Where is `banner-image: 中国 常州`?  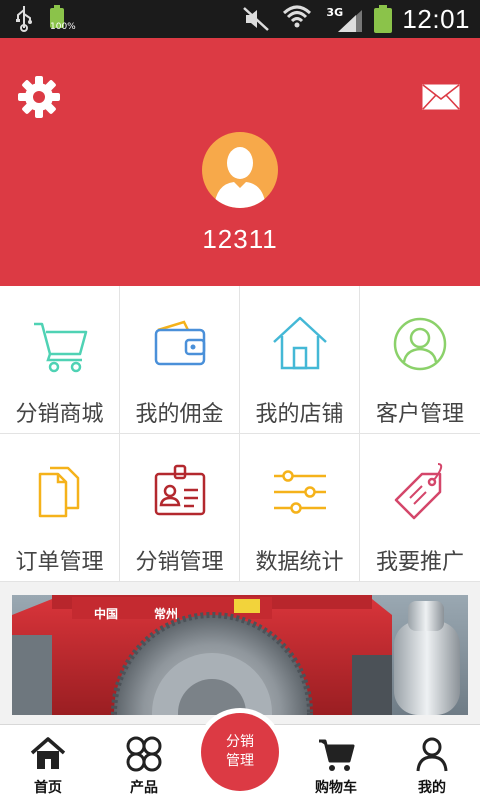
banner-image: 中国 常州 is located at coordinates (240, 655).